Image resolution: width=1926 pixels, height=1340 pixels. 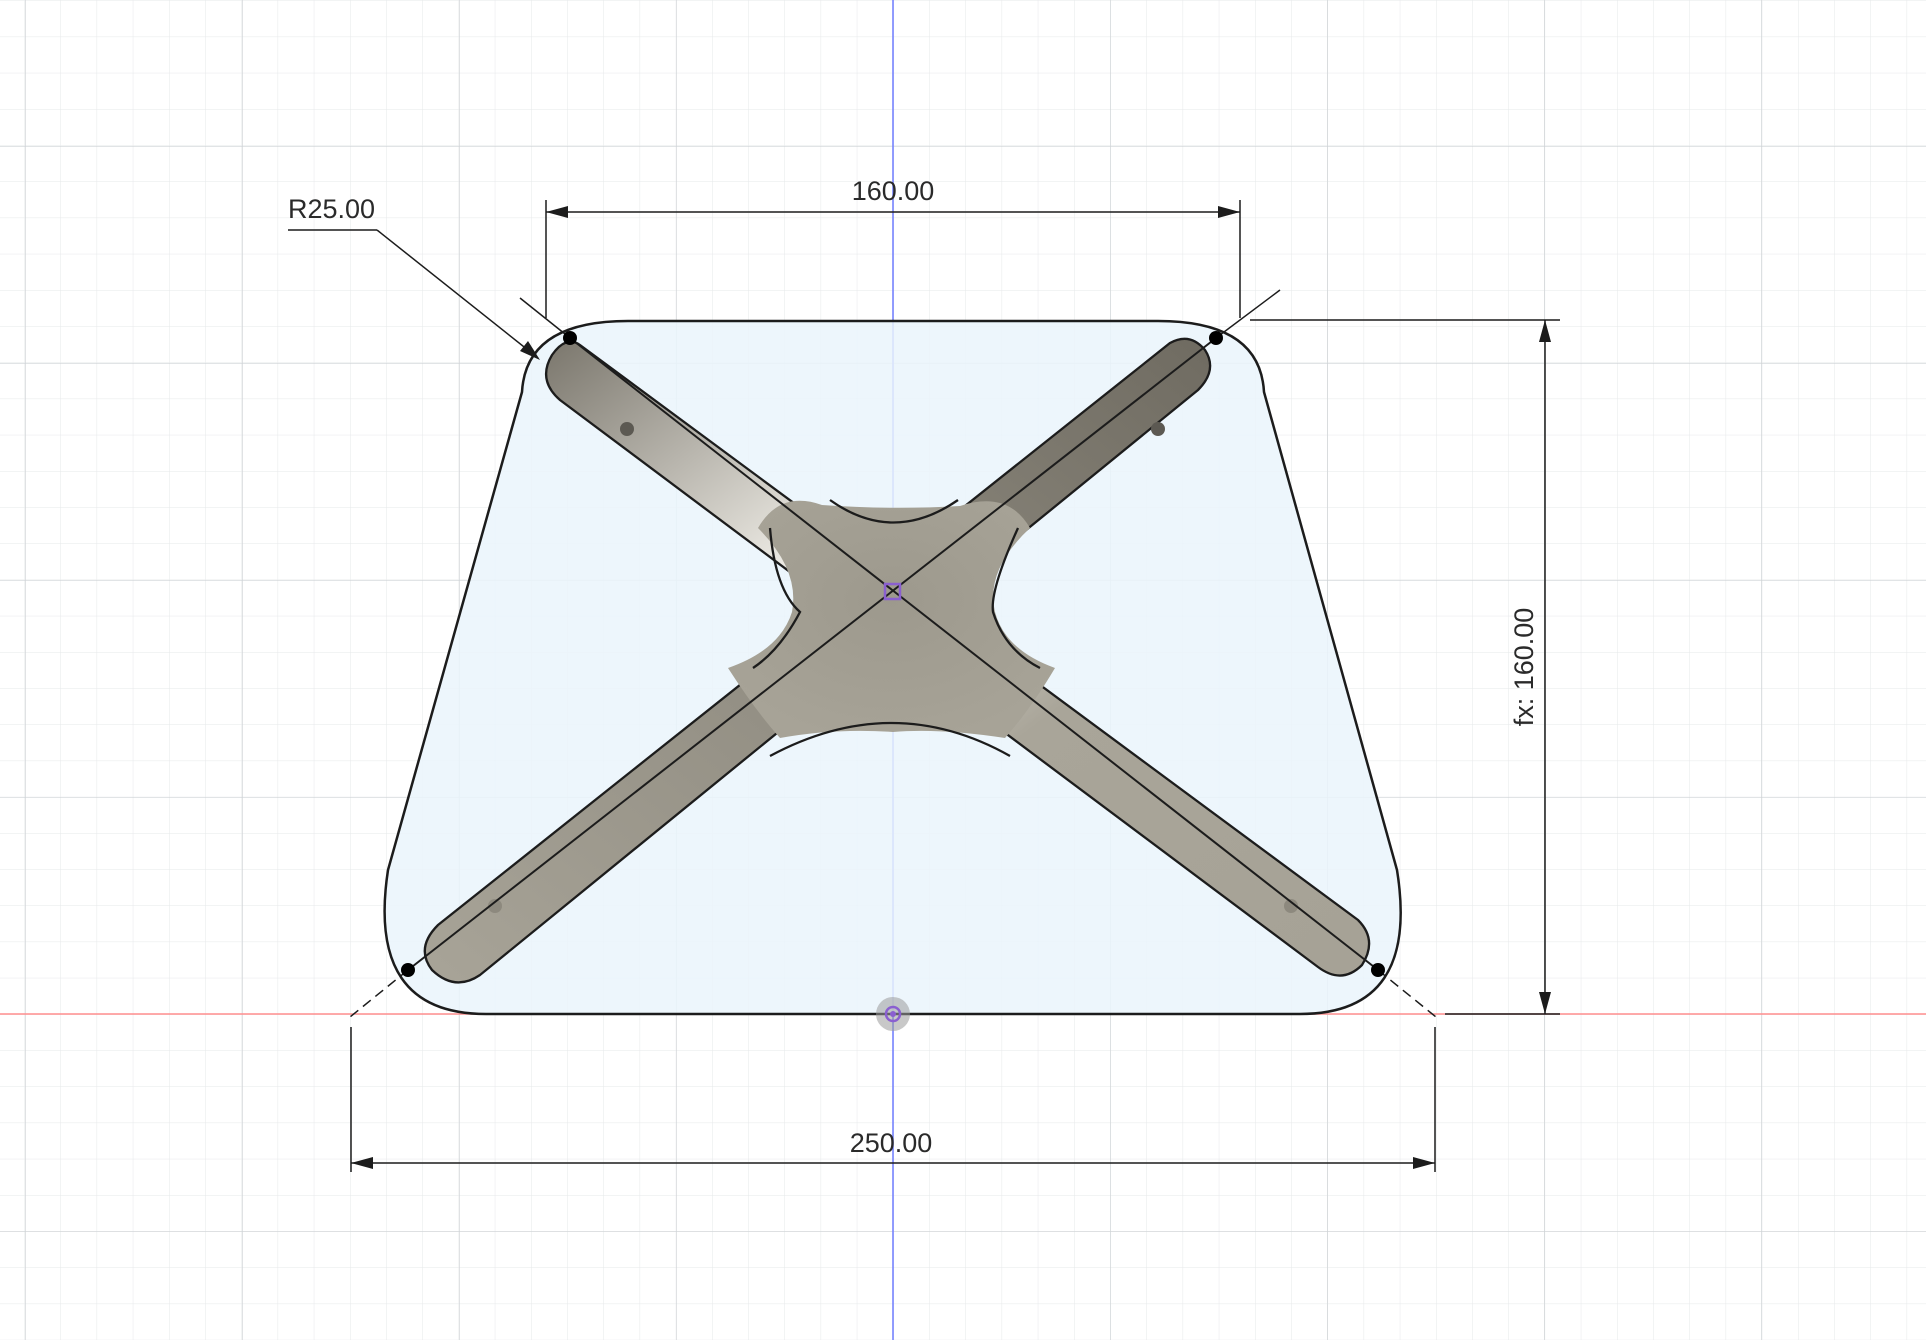 I want to click on origin-dot, so click(x=893, y=1014).